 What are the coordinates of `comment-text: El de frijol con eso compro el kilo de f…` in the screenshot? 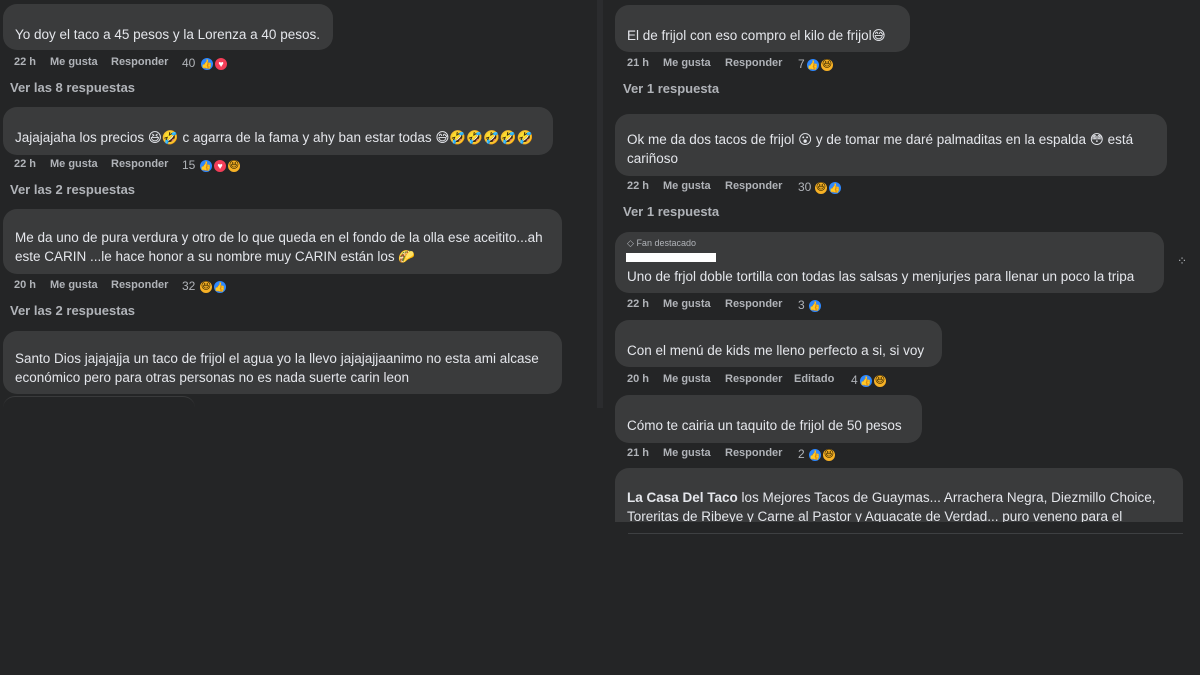 It's located at (756, 35).